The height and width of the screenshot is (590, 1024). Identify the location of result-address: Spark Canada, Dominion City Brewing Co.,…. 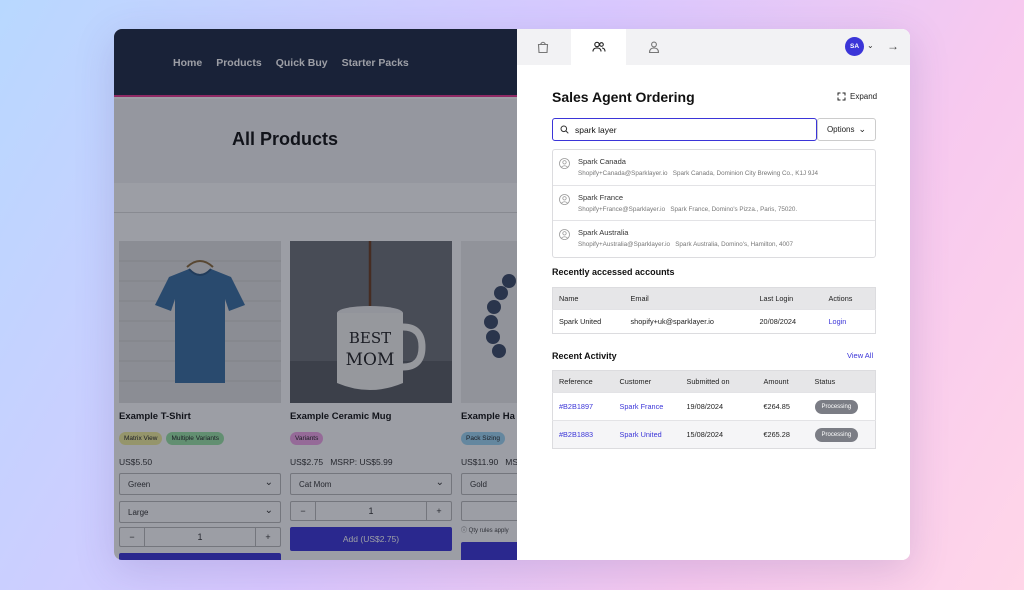
(745, 173).